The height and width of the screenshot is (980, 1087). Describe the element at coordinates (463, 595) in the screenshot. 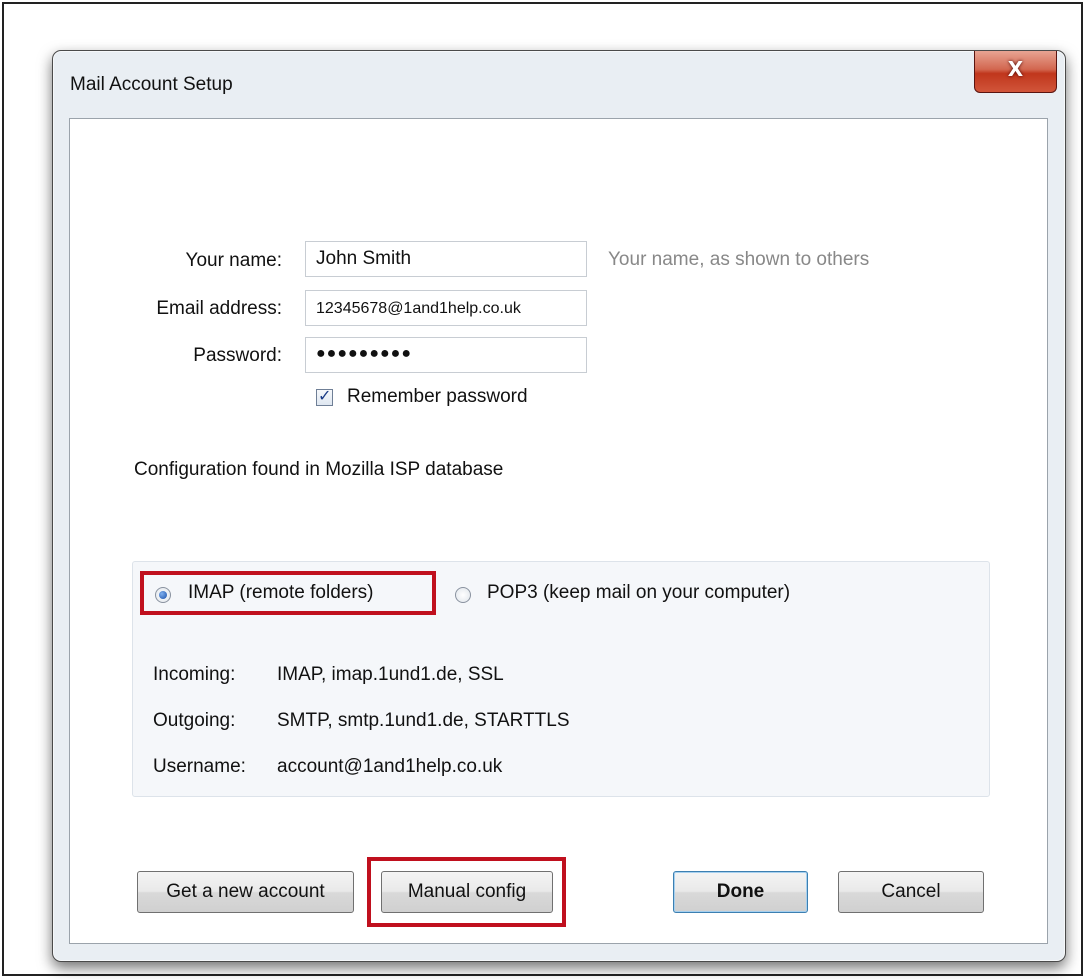

I see `pop3-radio` at that location.